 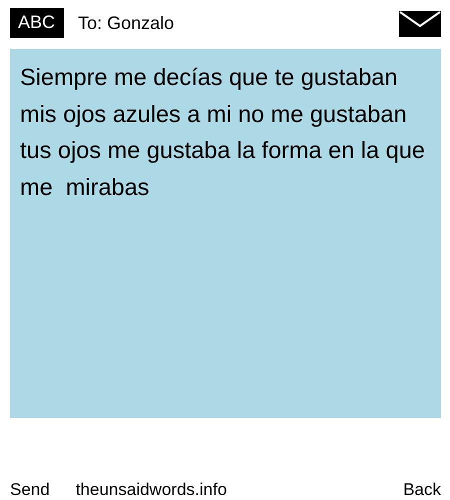 I want to click on recipient-label: To: Gonzalo, so click(x=127, y=23).